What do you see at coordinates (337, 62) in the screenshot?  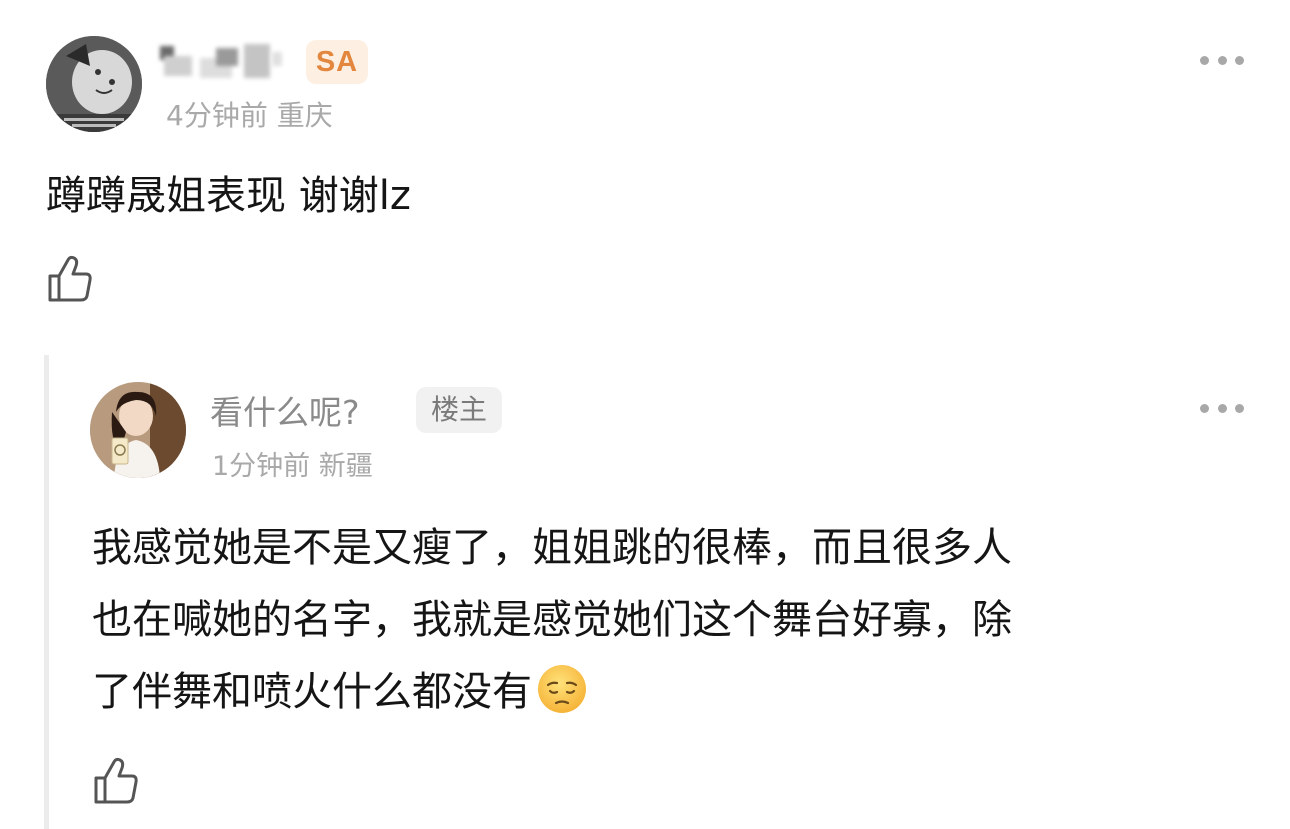 I see `level-badge: SA` at bounding box center [337, 62].